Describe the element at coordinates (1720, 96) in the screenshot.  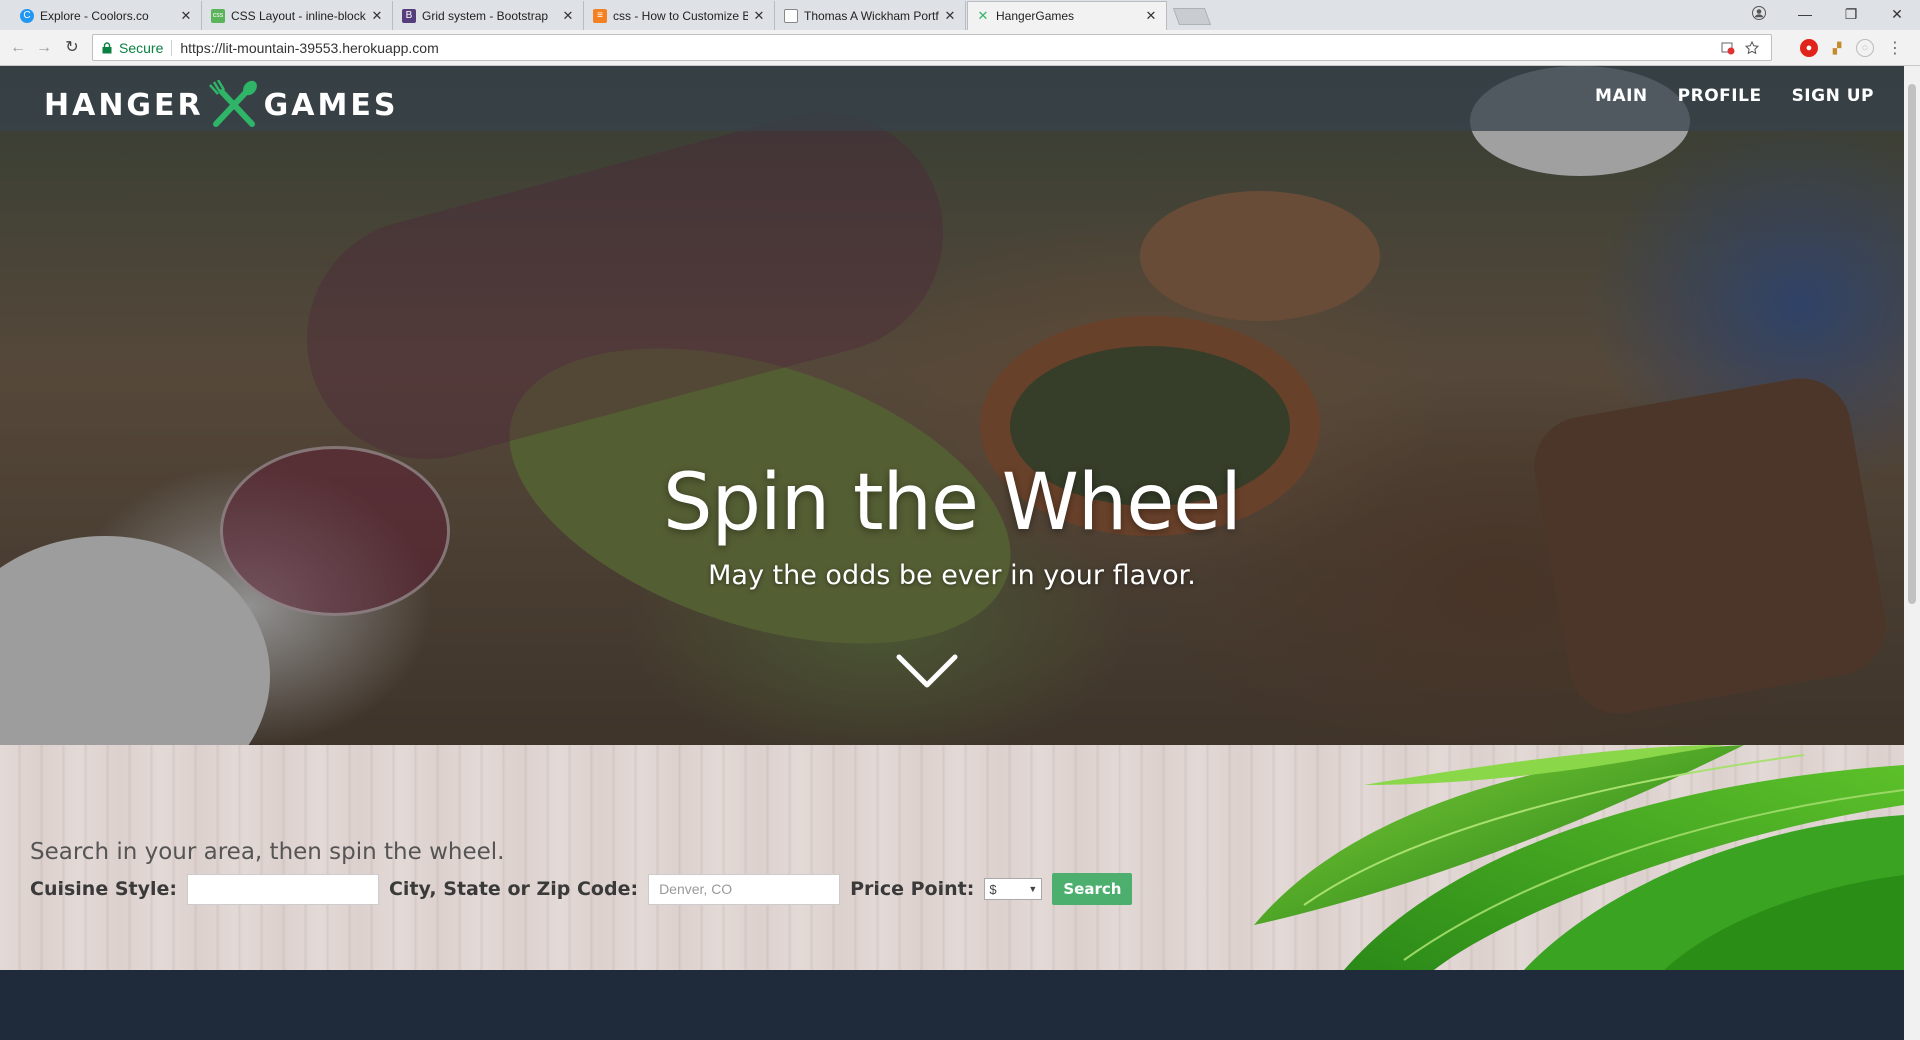
I see `nav-profile-link: PROFILE` at that location.